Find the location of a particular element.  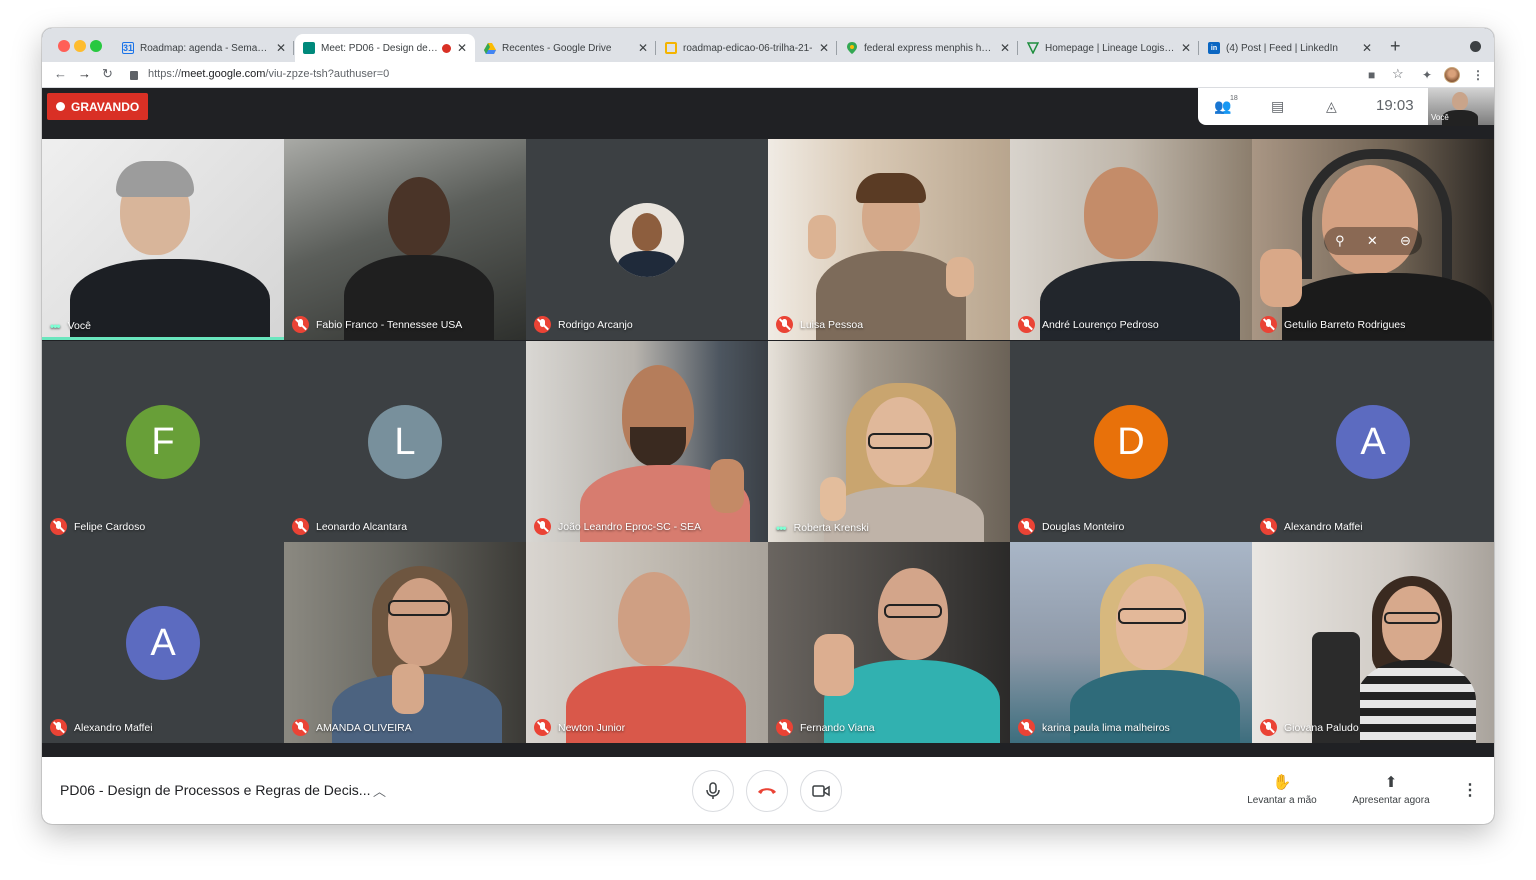

participant-tile: Newton Junior is located at coordinates (647, 642).